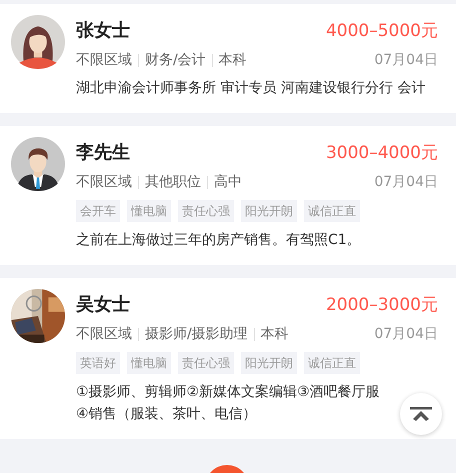 The image size is (456, 473). What do you see at coordinates (103, 304) in the screenshot?
I see `candidate-name: 吴女士` at bounding box center [103, 304].